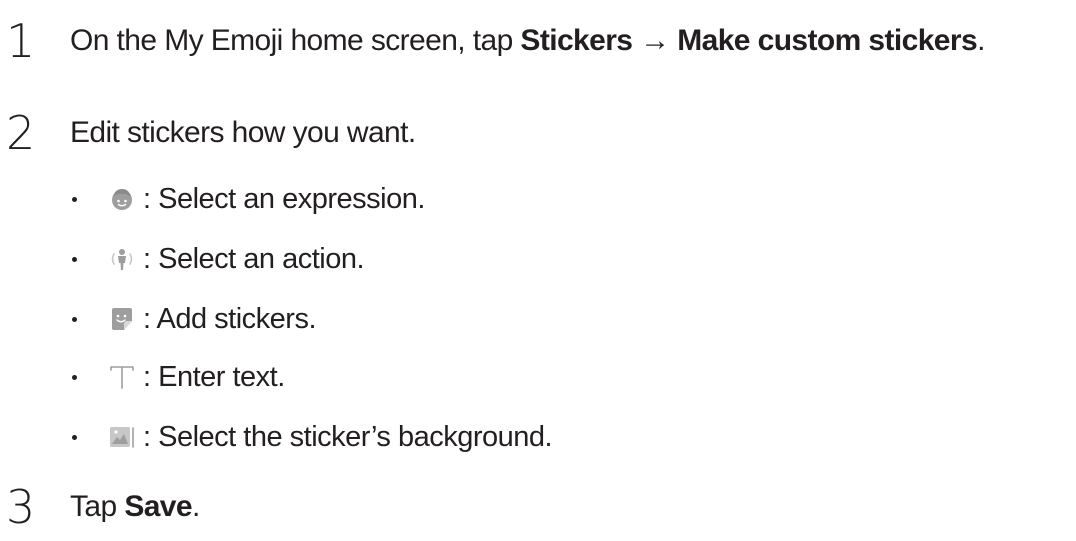 The image size is (1076, 541). I want to click on step-number: 2, so click(20, 133).